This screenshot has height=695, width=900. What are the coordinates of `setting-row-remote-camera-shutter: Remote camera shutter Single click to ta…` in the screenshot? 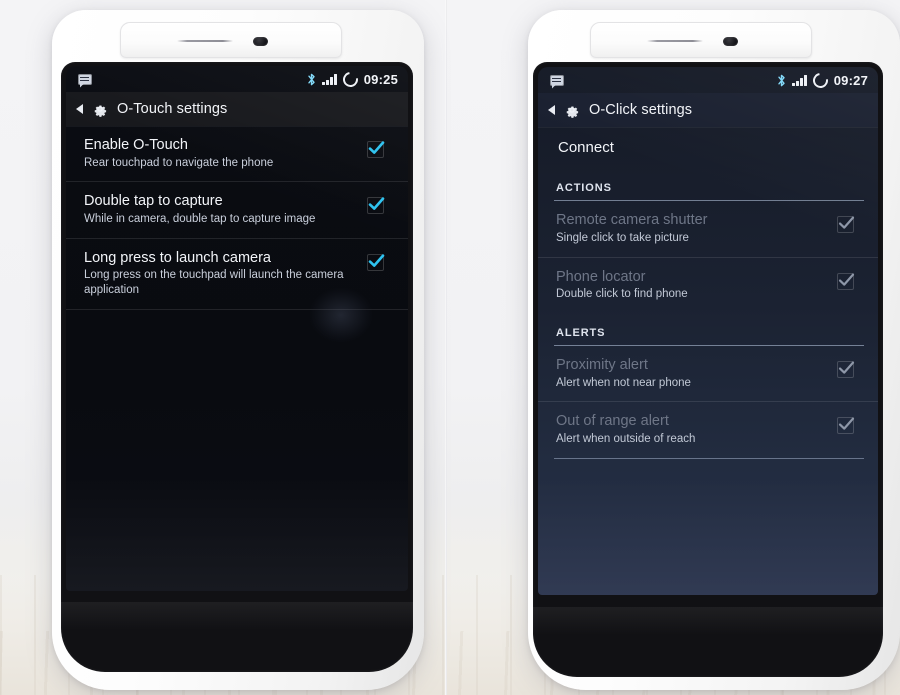 It's located at (708, 228).